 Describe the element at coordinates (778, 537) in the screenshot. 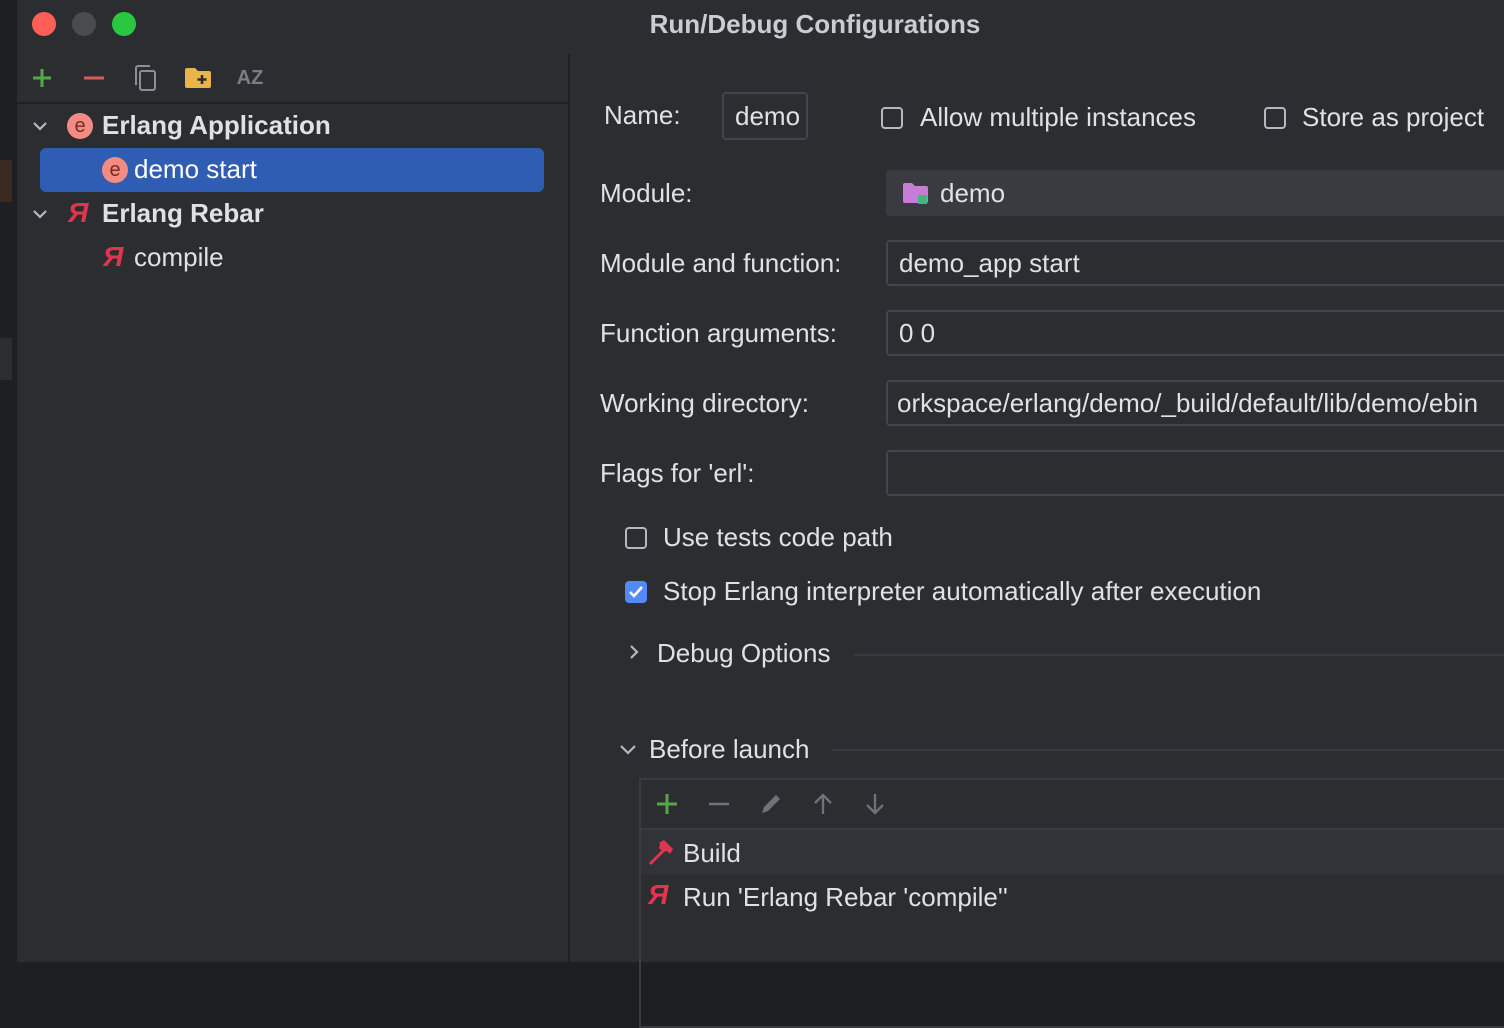

I see `use-tests-code-path-label: Use tests code path` at that location.